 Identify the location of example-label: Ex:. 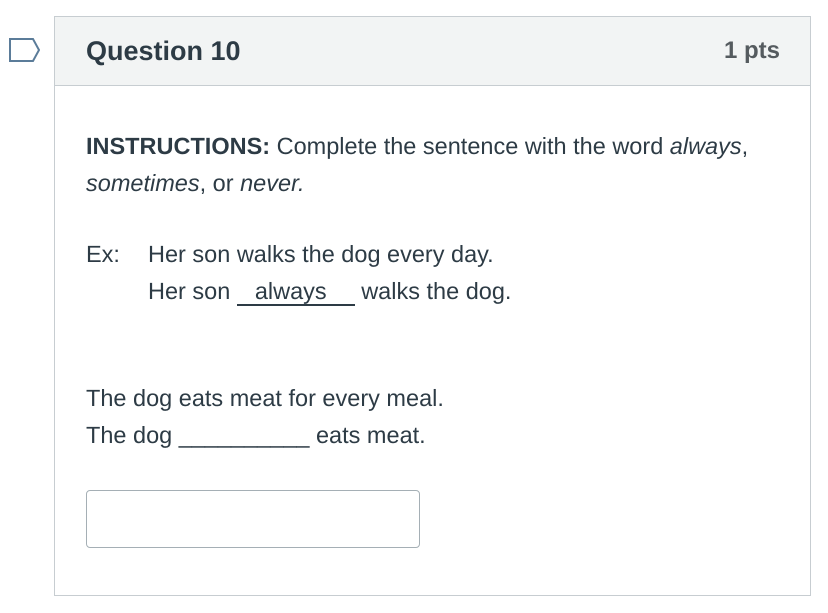
(103, 254).